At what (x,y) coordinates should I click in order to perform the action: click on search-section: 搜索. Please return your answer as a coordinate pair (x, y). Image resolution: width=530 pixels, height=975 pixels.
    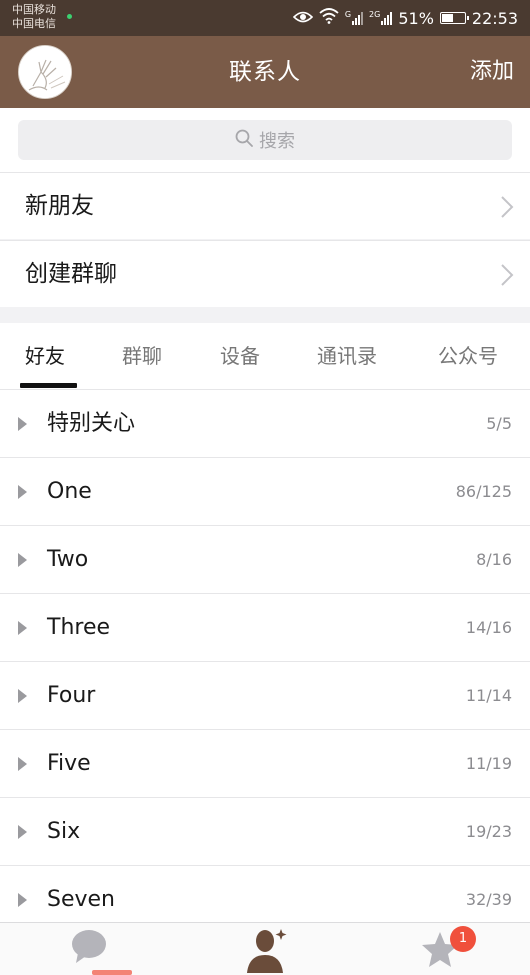
    Looking at the image, I should click on (265, 140).